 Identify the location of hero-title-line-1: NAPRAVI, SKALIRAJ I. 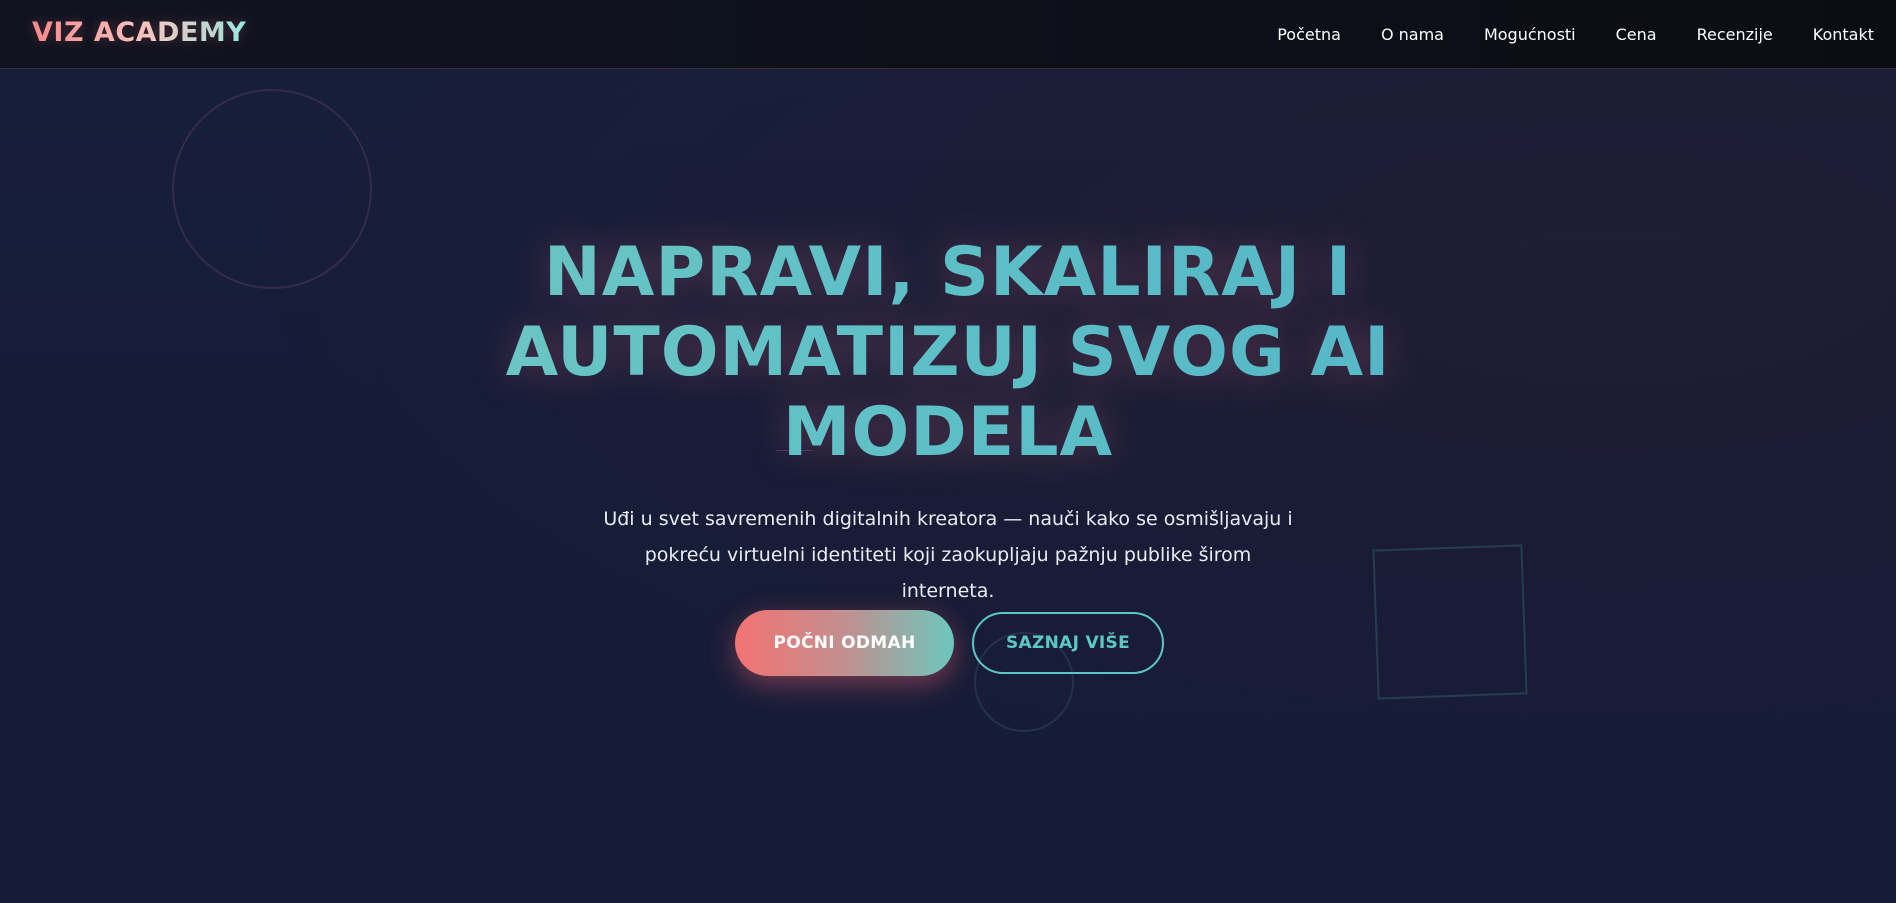
(948, 272).